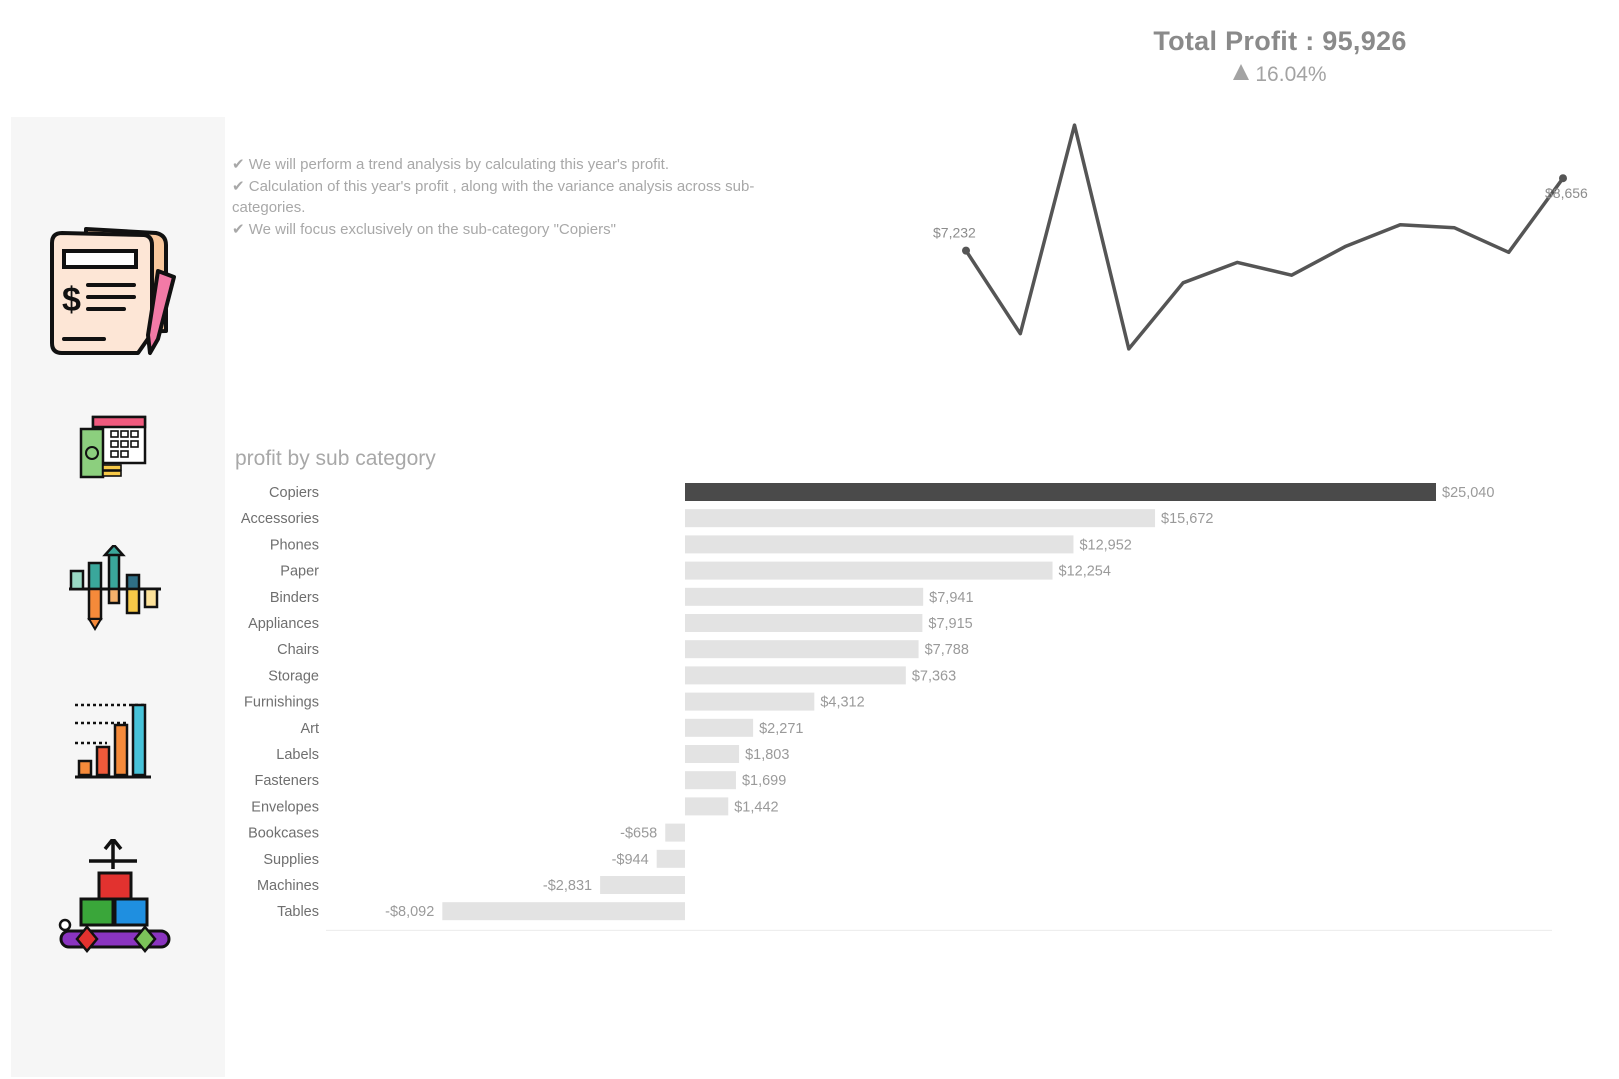 This screenshot has height=1079, width=1619. I want to click on category-label: Chairs, so click(298, 650).